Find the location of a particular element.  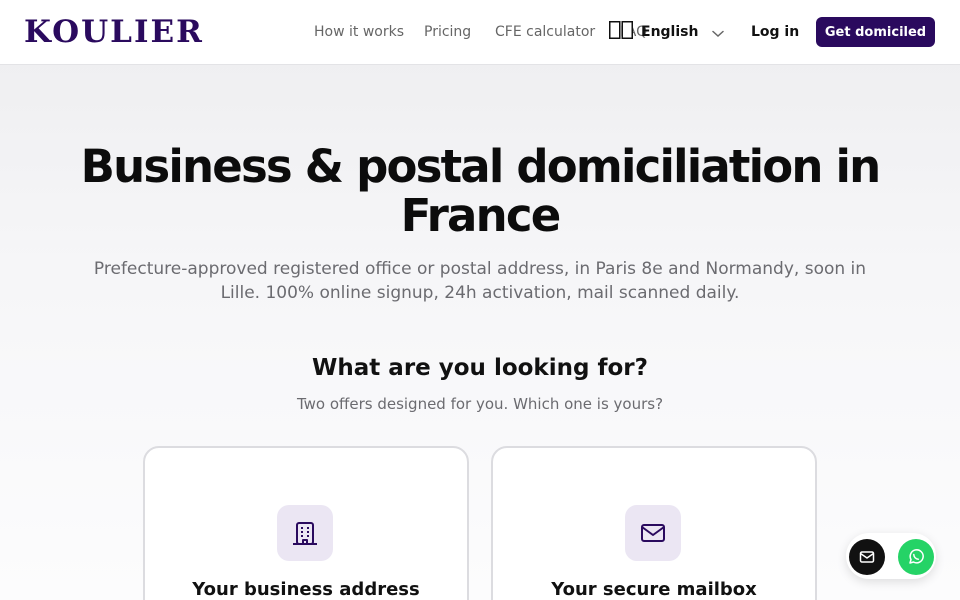

language-label: English is located at coordinates (670, 32).